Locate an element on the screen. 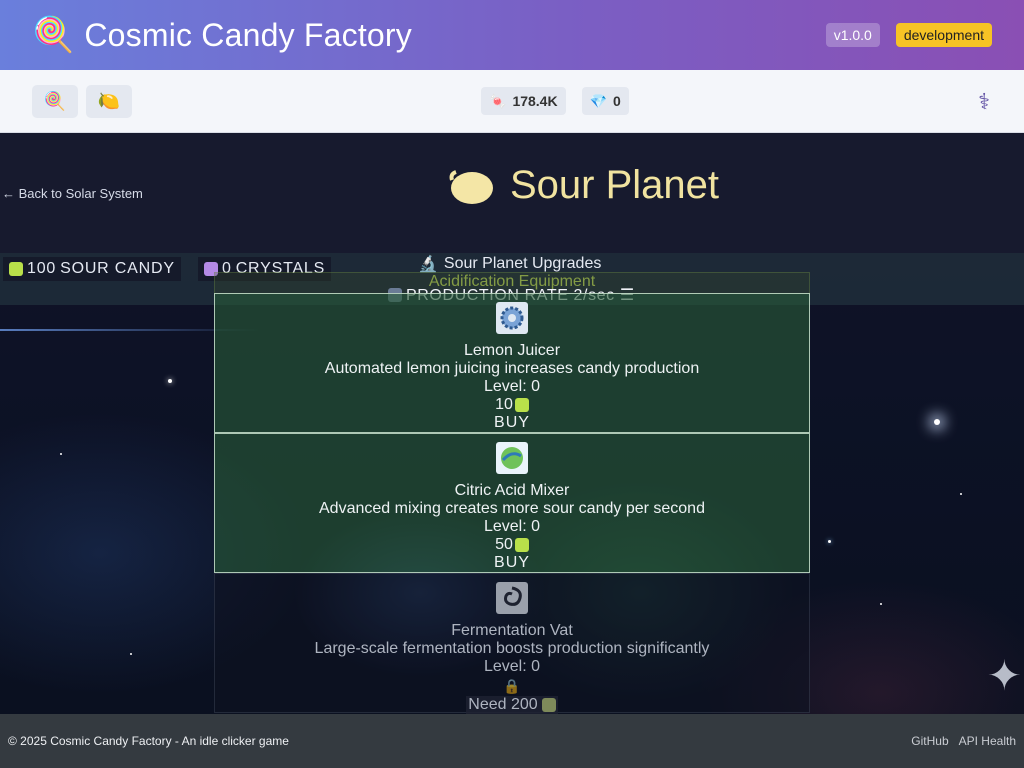 The width and height of the screenshot is (1024, 768). upgrade-cost: 10 is located at coordinates (512, 405).